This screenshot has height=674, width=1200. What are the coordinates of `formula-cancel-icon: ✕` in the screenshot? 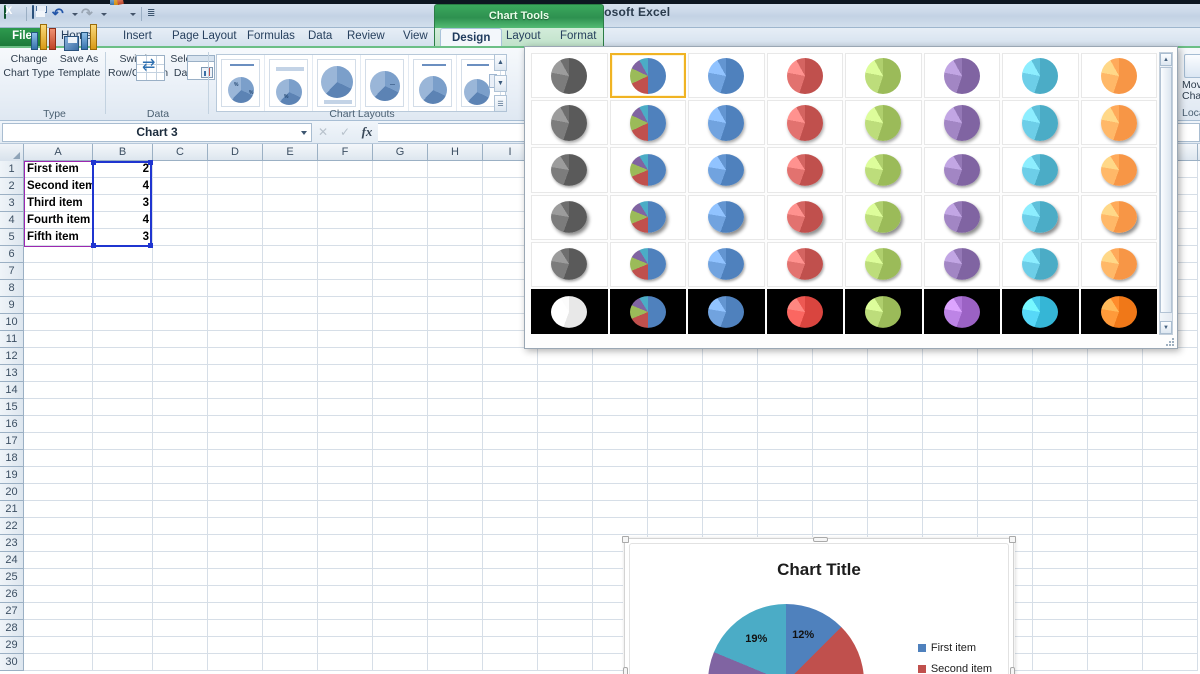 It's located at (323, 132).